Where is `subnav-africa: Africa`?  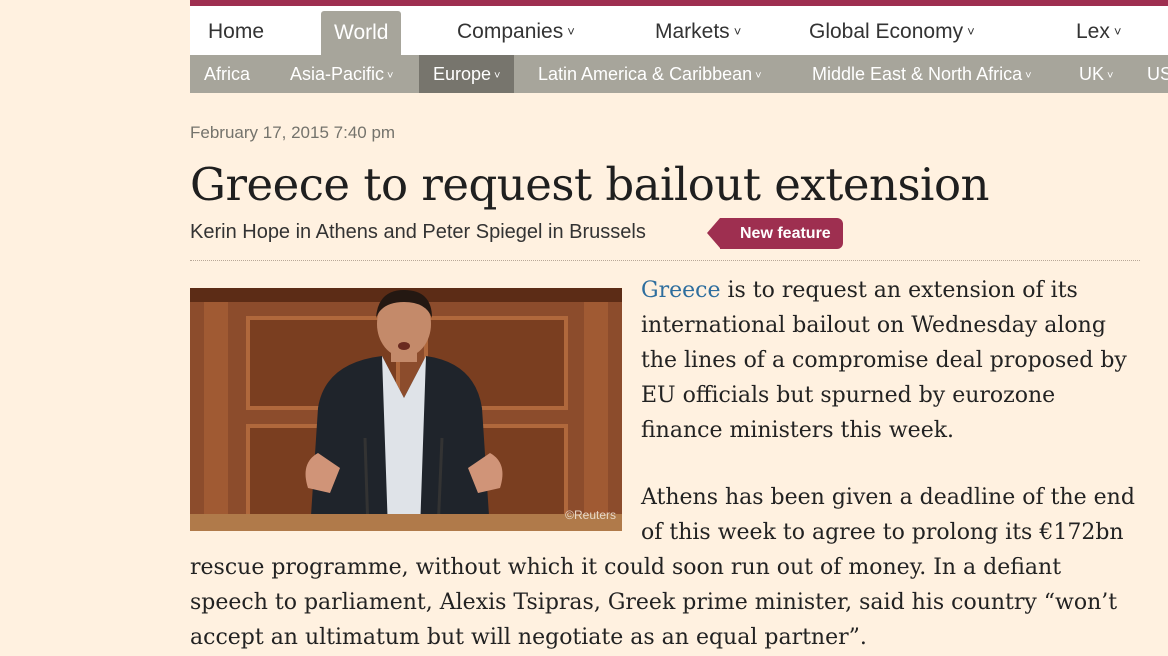
subnav-africa: Africa is located at coordinates (227, 74).